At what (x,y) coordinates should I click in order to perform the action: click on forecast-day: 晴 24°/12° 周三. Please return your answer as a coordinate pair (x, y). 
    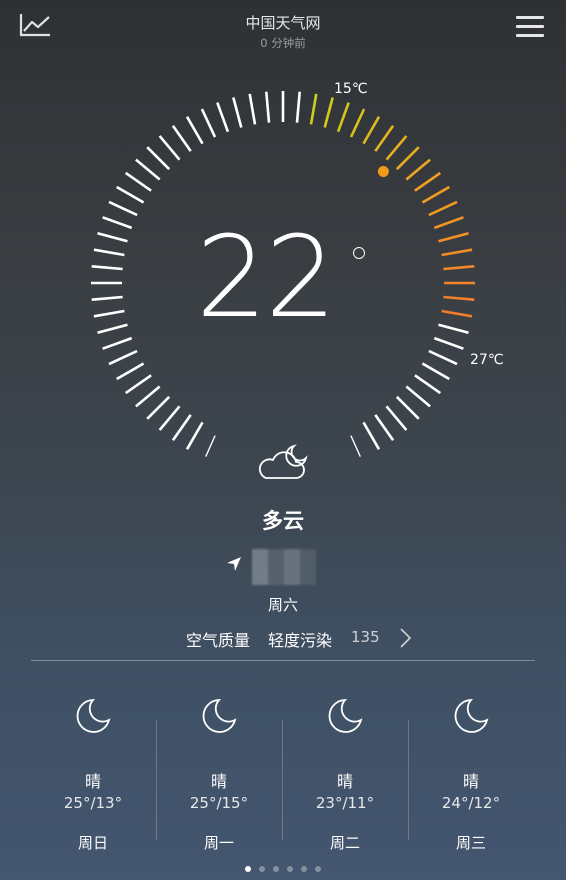
    Looking at the image, I should click on (471, 775).